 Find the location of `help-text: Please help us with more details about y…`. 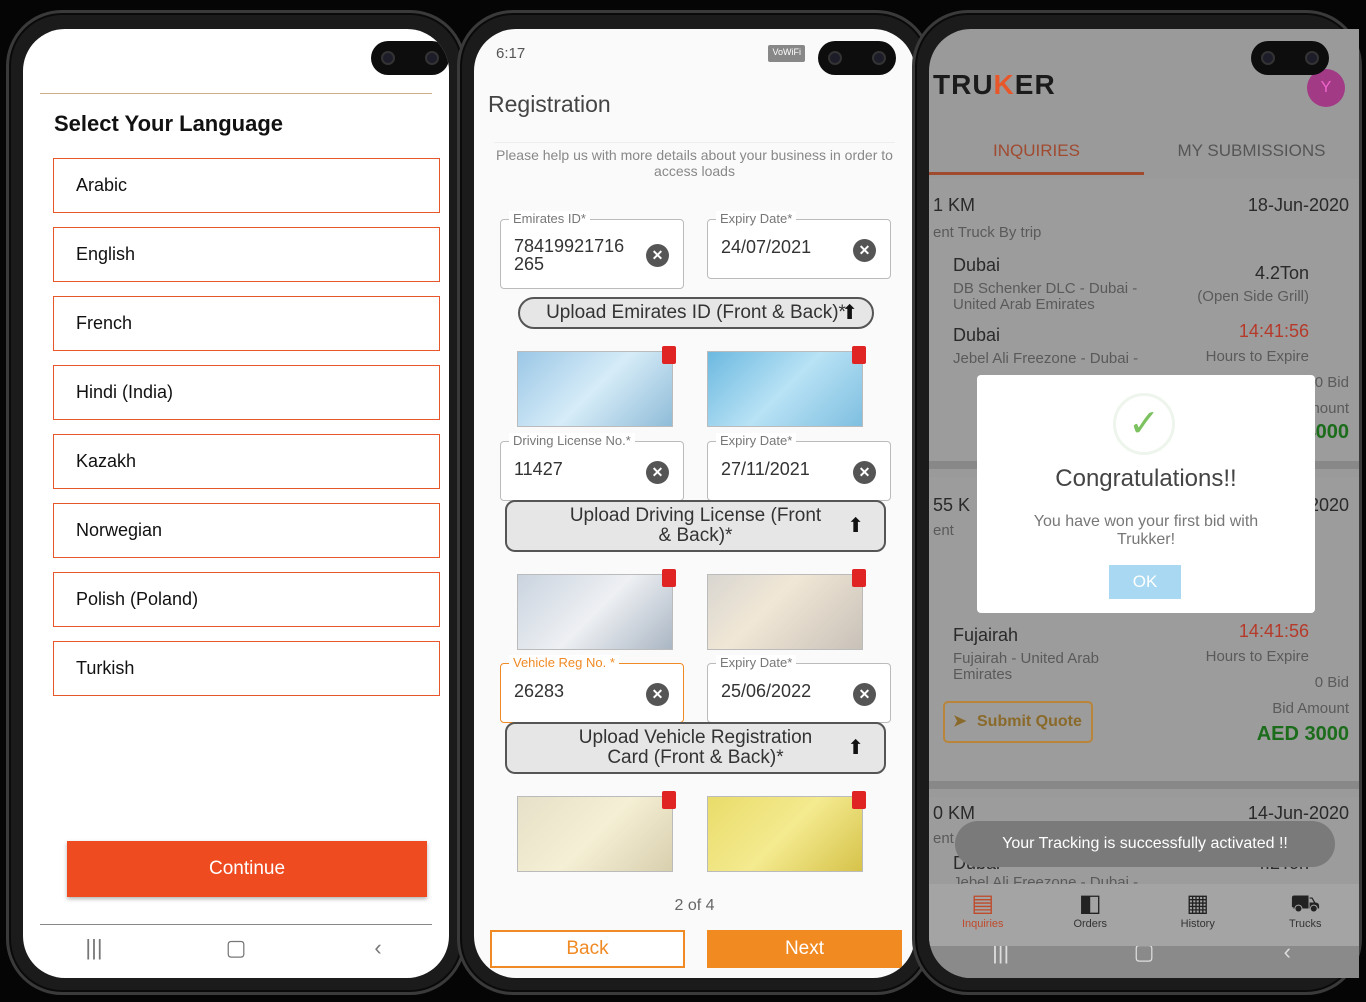

help-text: Please help us with more details about y… is located at coordinates (694, 160).